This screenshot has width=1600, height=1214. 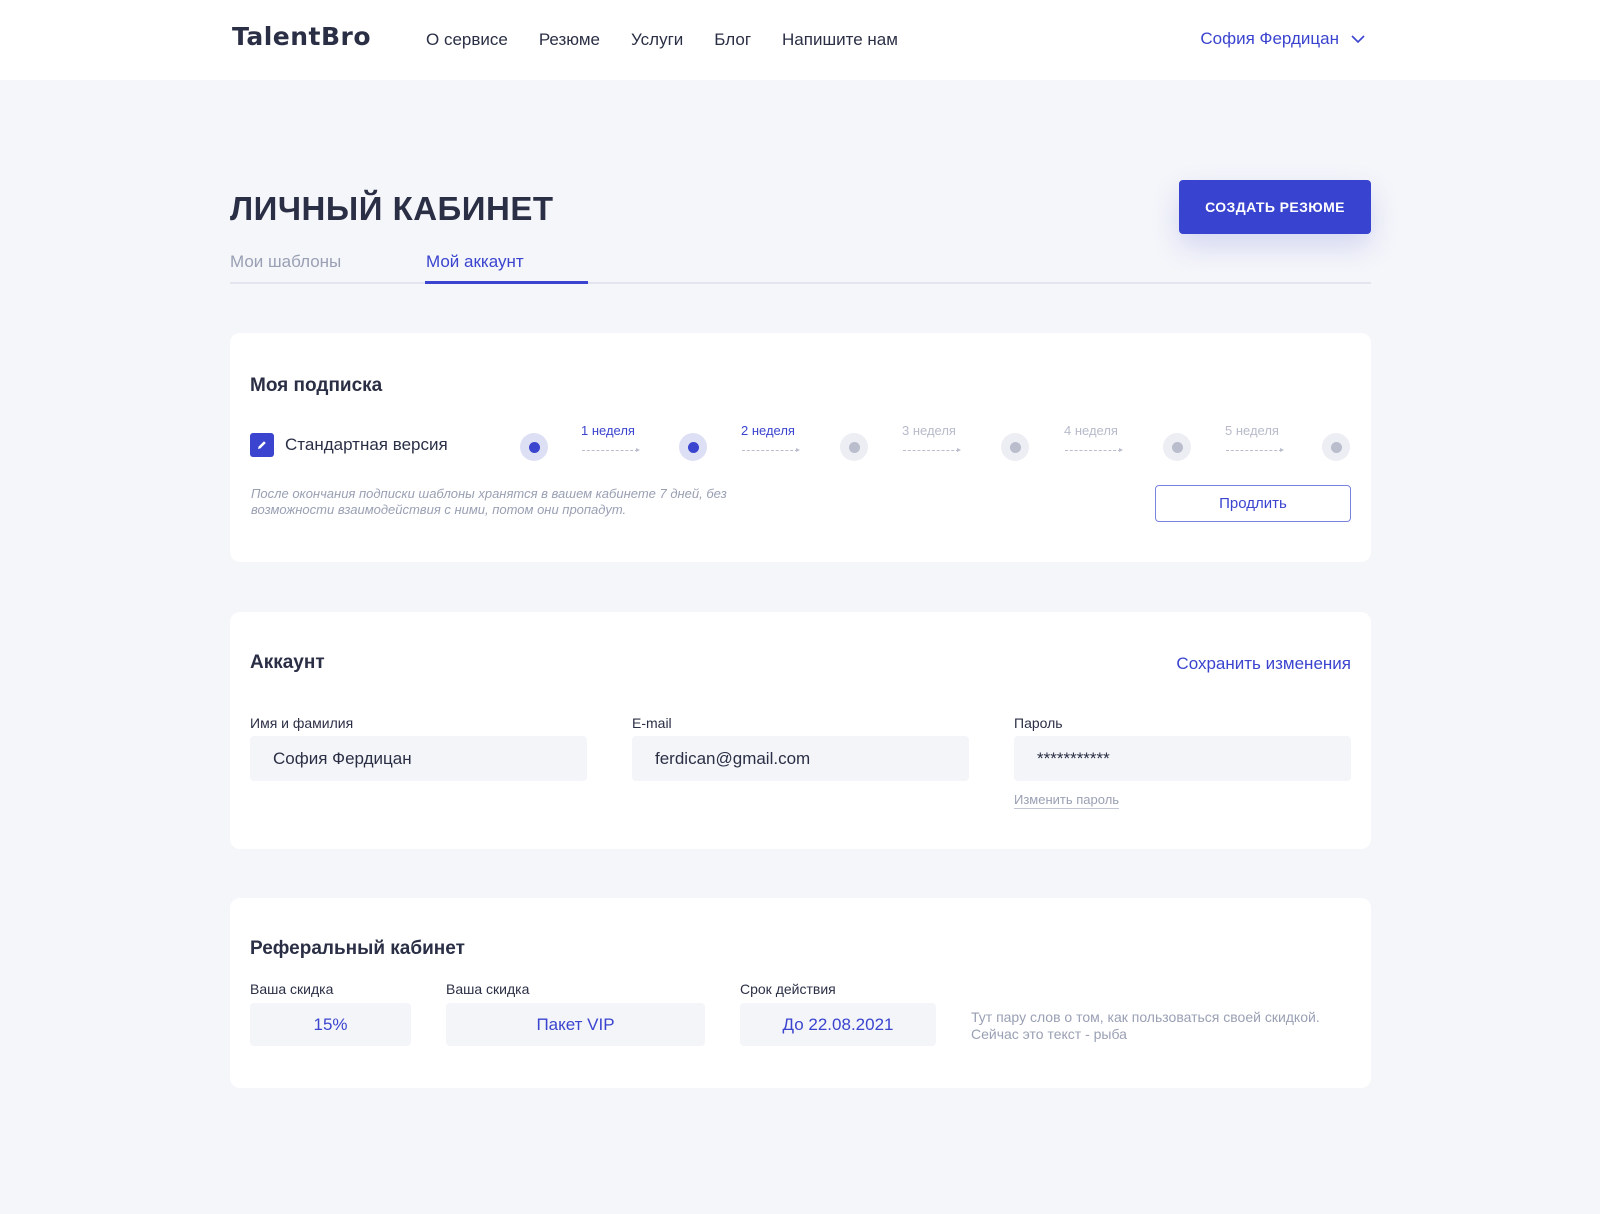 I want to click on timeline-week-label: 5 неделя, so click(x=1252, y=430).